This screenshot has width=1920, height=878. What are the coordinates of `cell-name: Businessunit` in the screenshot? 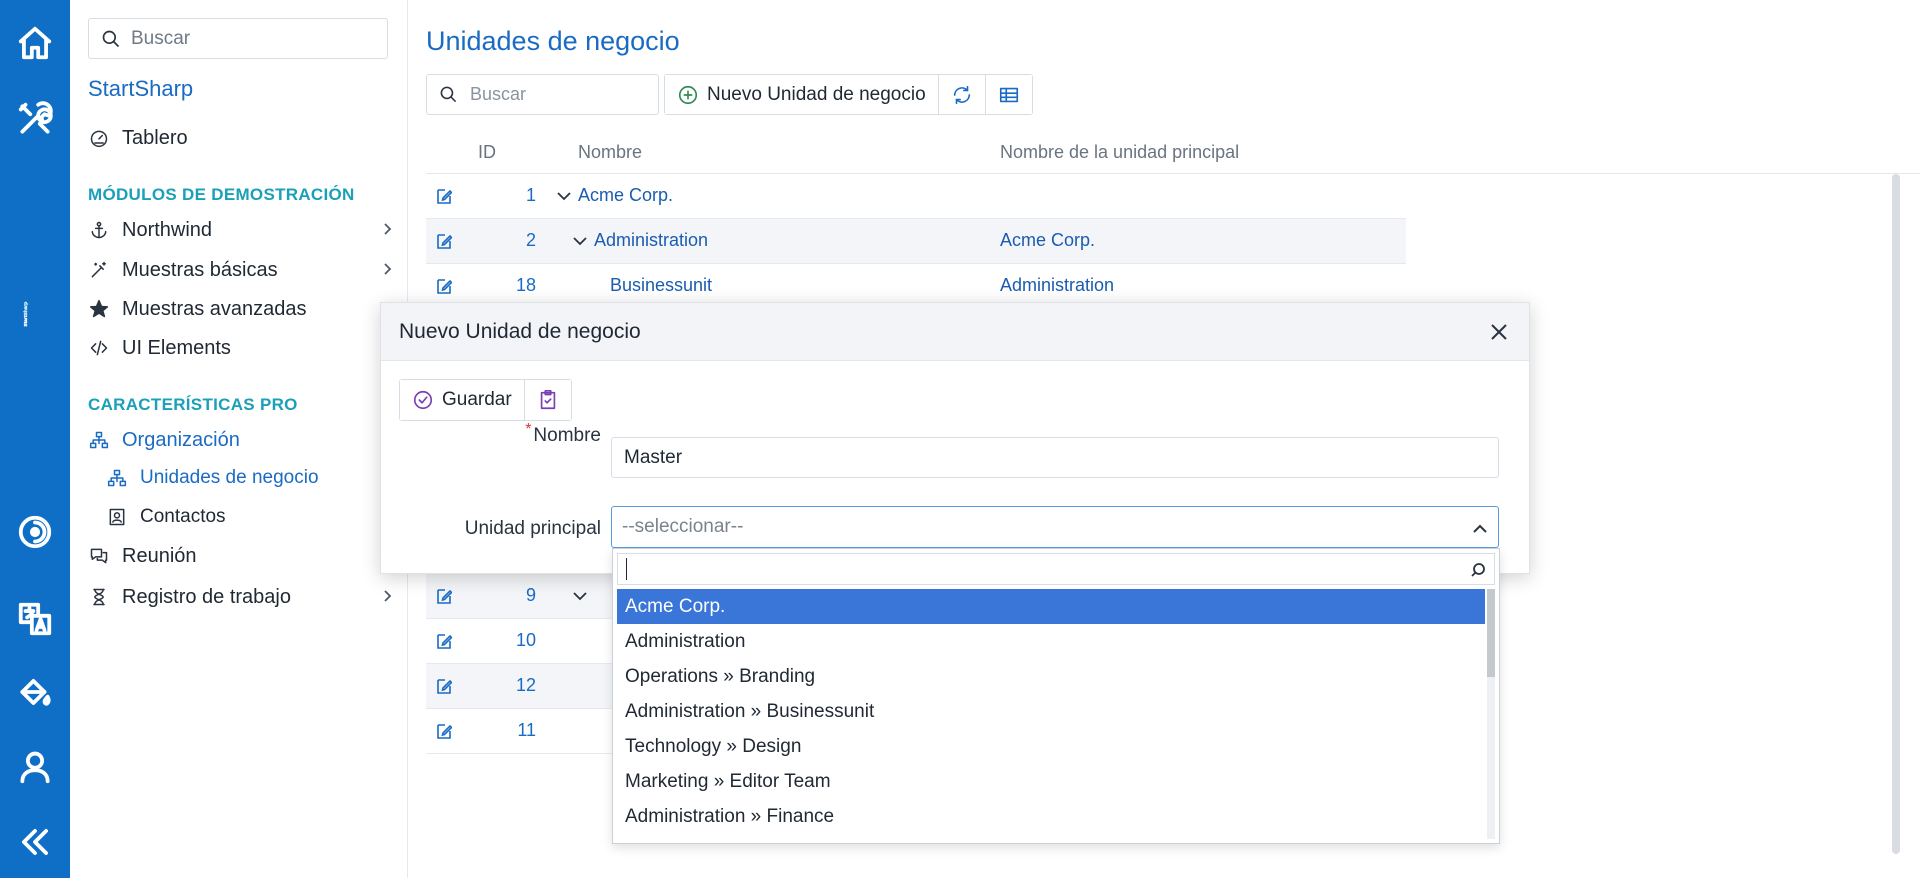 It's located at (661, 285).